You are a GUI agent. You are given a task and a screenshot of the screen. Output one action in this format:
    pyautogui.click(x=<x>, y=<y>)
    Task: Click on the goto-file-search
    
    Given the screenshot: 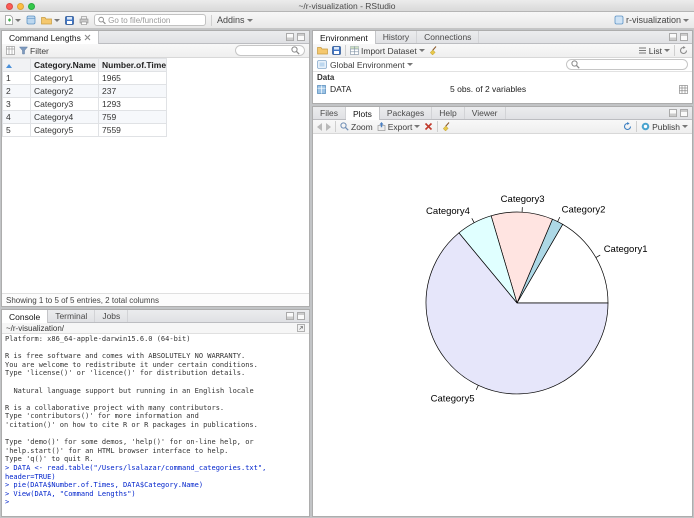 What is the action you would take?
    pyautogui.click(x=150, y=20)
    